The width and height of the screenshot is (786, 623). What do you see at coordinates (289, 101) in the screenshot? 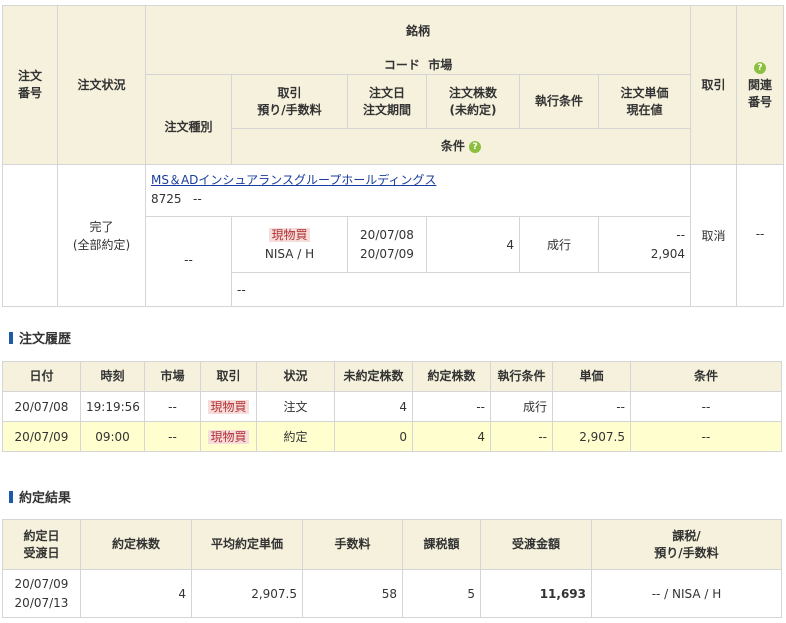
I see `header-trade: 取引 預り/手数料` at bounding box center [289, 101].